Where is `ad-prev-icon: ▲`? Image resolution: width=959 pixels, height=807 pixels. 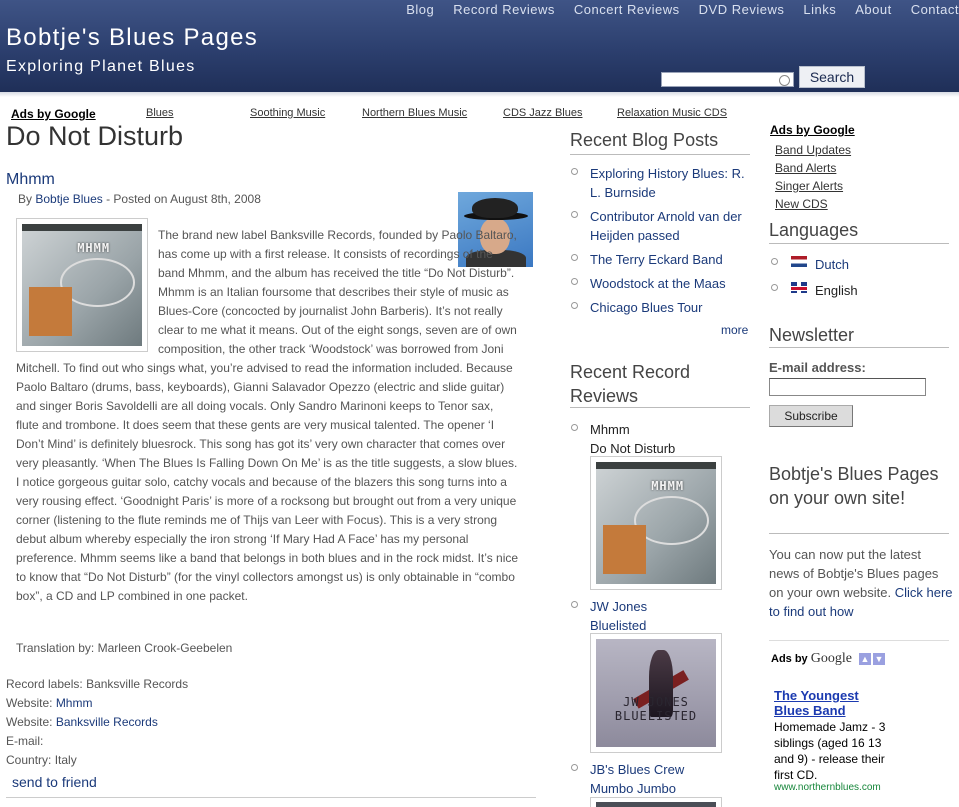 ad-prev-icon: ▲ is located at coordinates (865, 659).